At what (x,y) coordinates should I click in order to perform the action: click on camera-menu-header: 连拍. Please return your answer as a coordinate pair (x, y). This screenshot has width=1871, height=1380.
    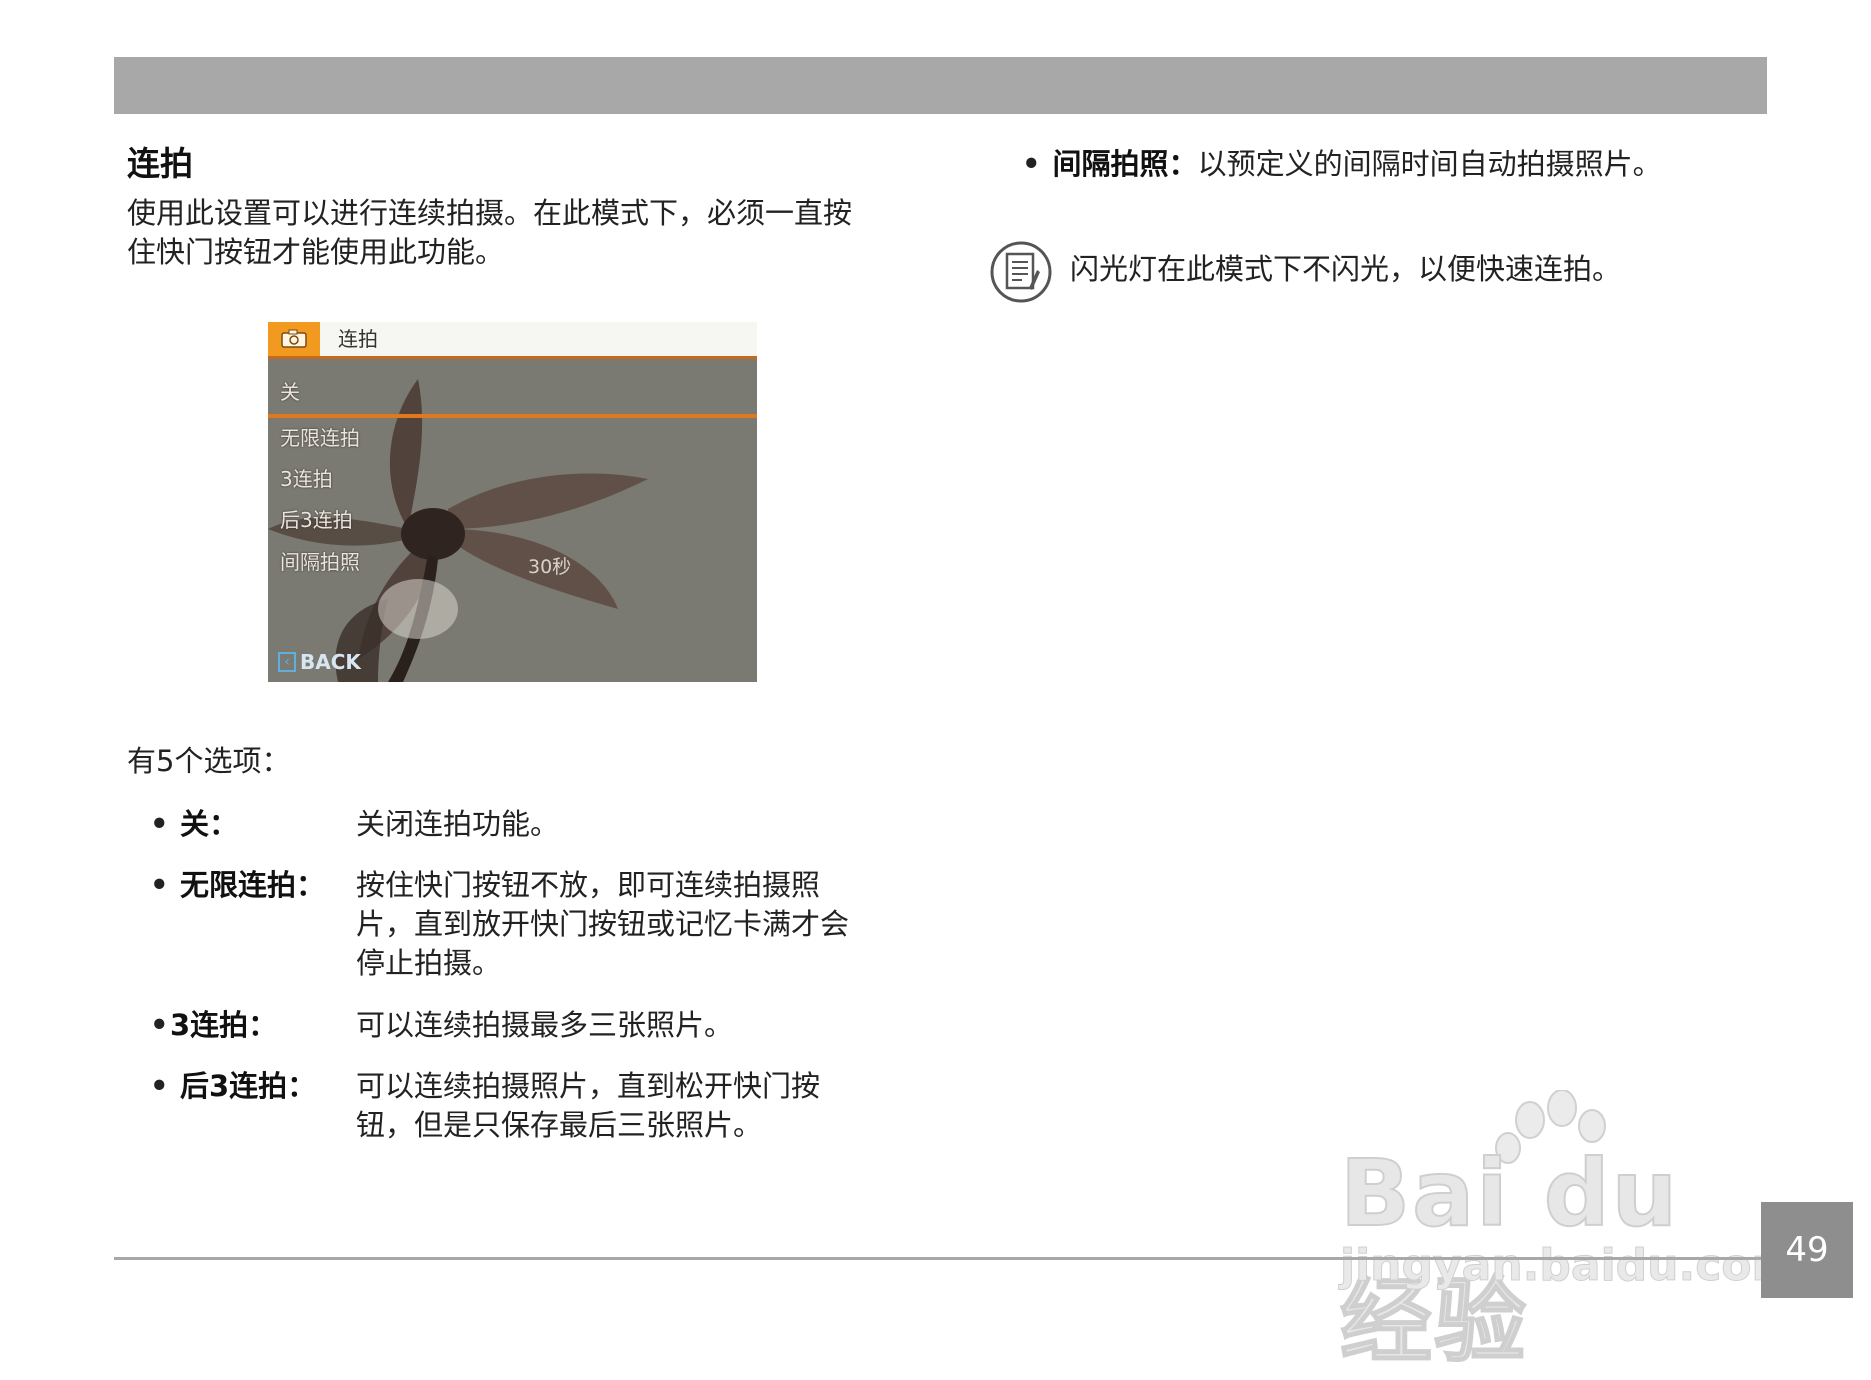
    Looking at the image, I should click on (512, 339).